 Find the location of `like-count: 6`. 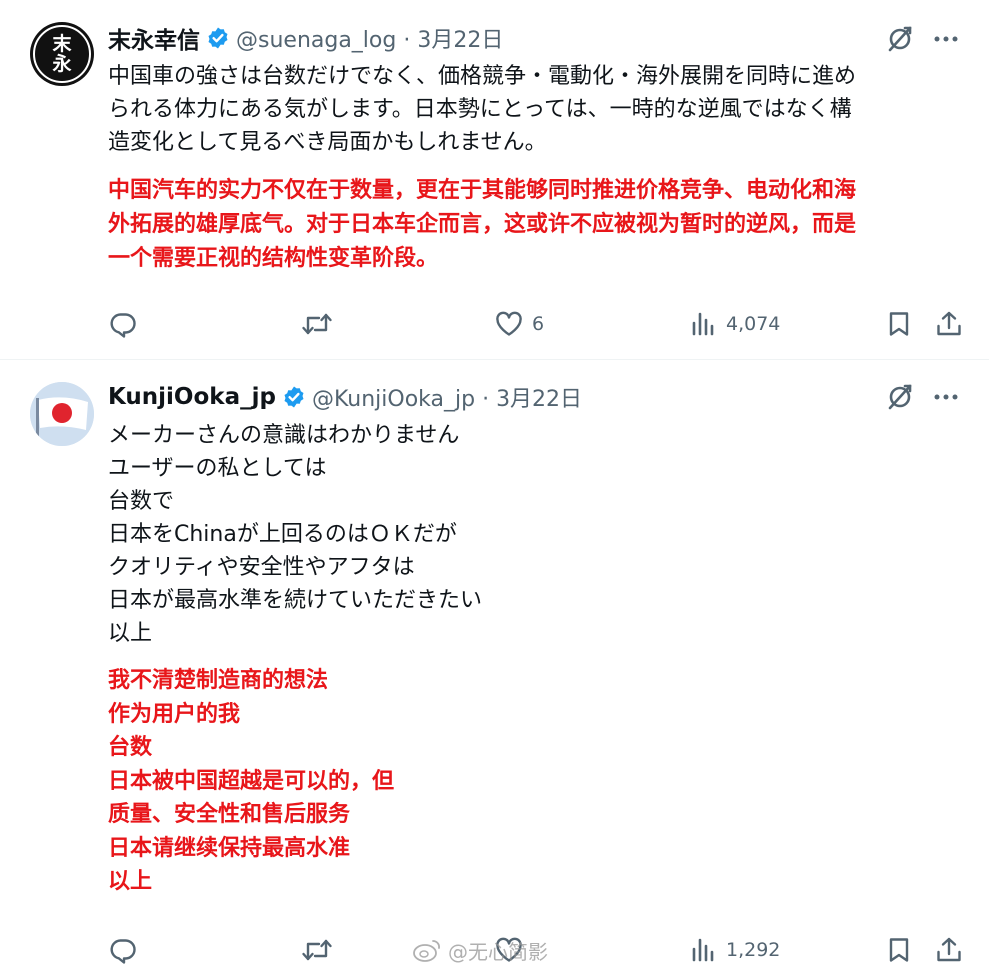

like-count: 6 is located at coordinates (538, 324).